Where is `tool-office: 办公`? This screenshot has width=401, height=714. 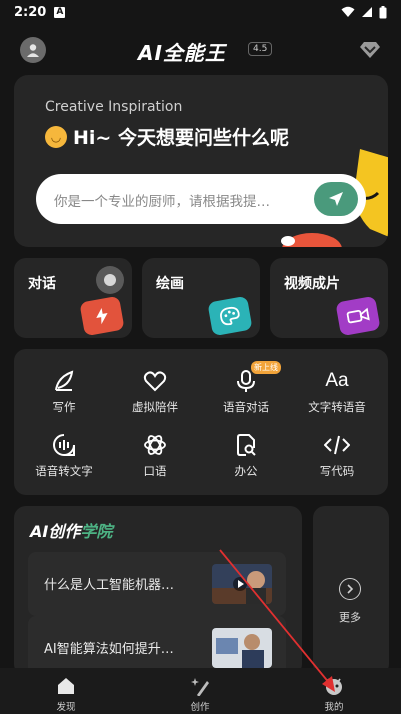
tool-office: 办公 is located at coordinates (246, 457).